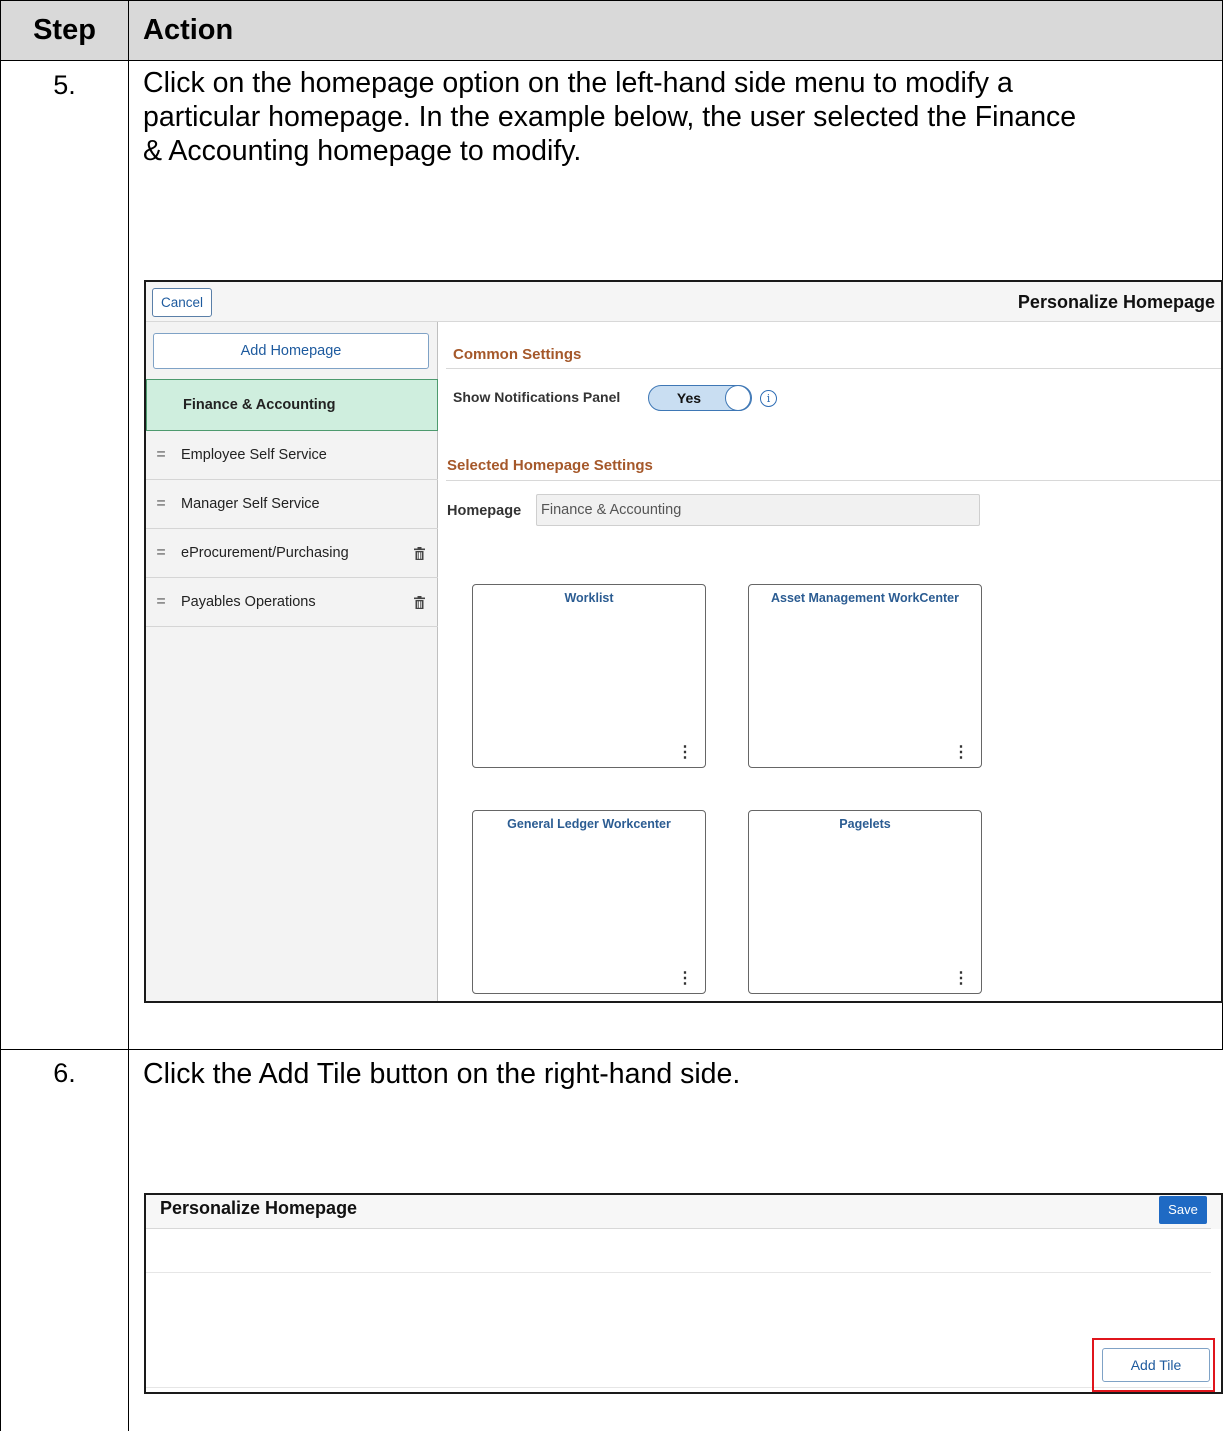 This screenshot has width=1223, height=1431. What do you see at coordinates (865, 824) in the screenshot?
I see `tile-title: Pagelets` at bounding box center [865, 824].